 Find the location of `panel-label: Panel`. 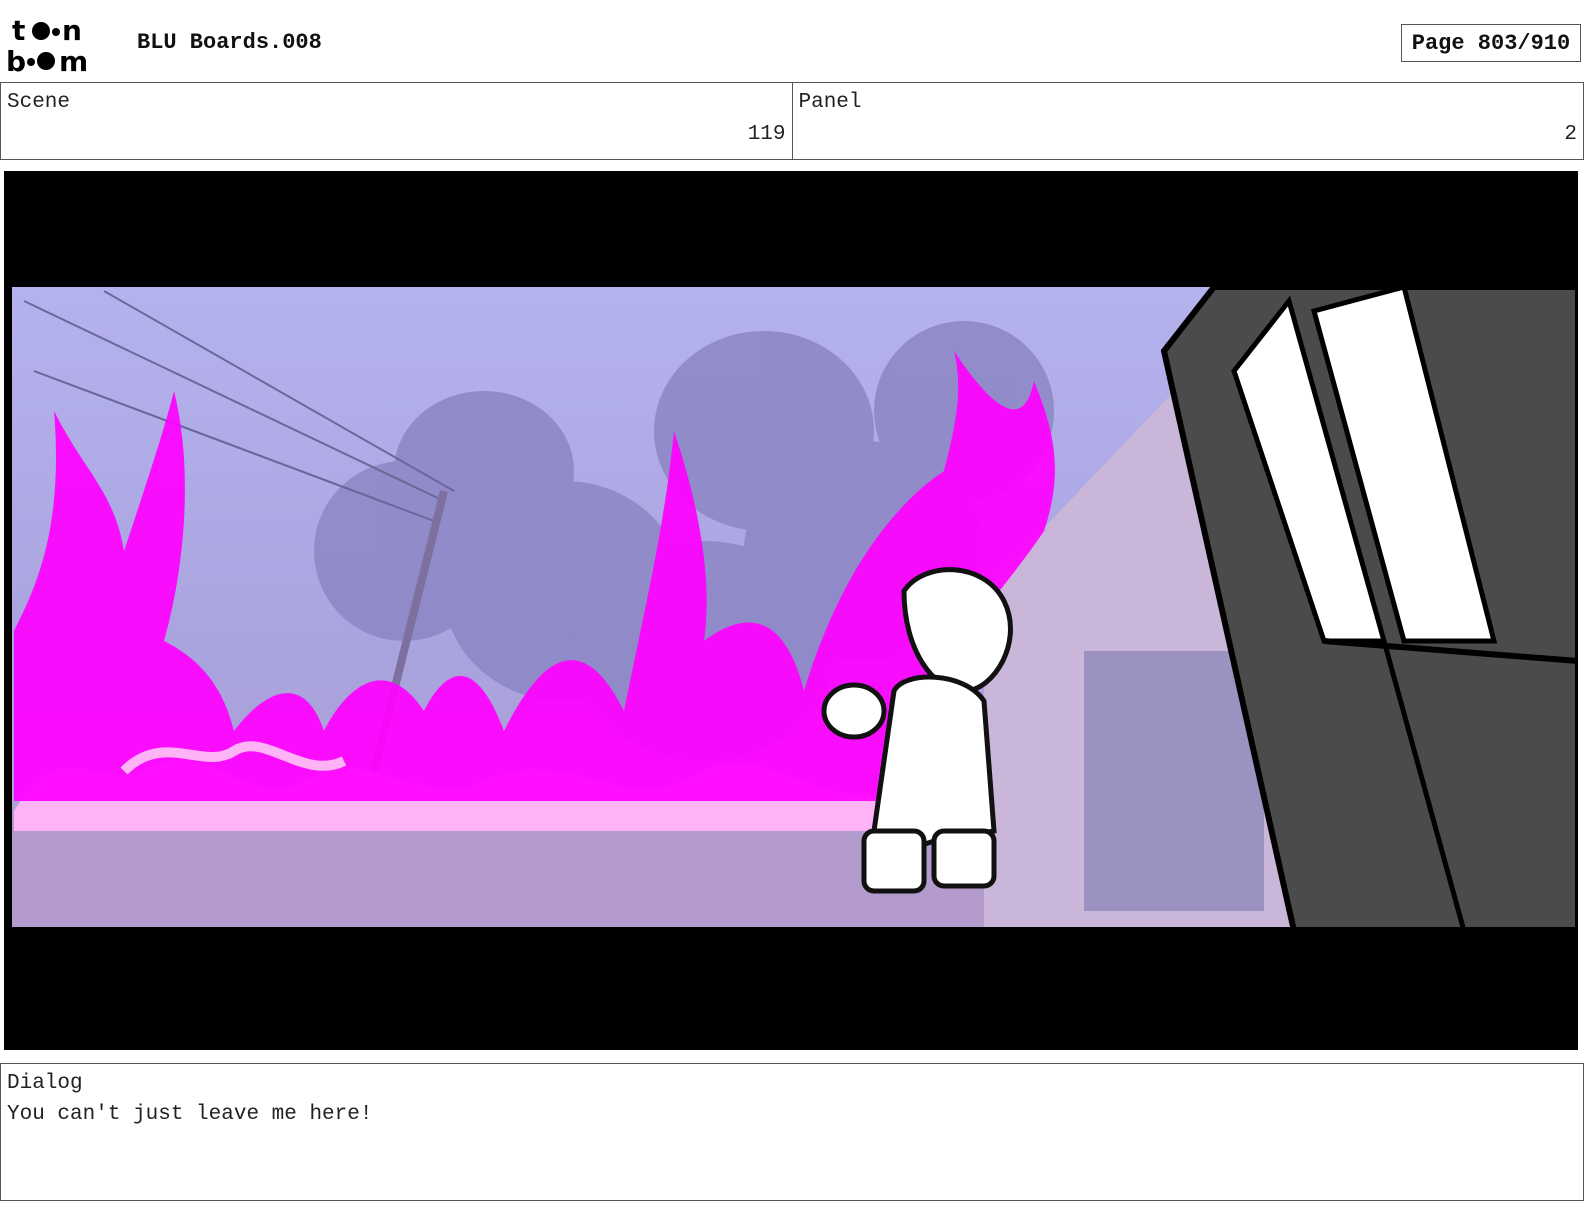

panel-label: Panel is located at coordinates (830, 102).